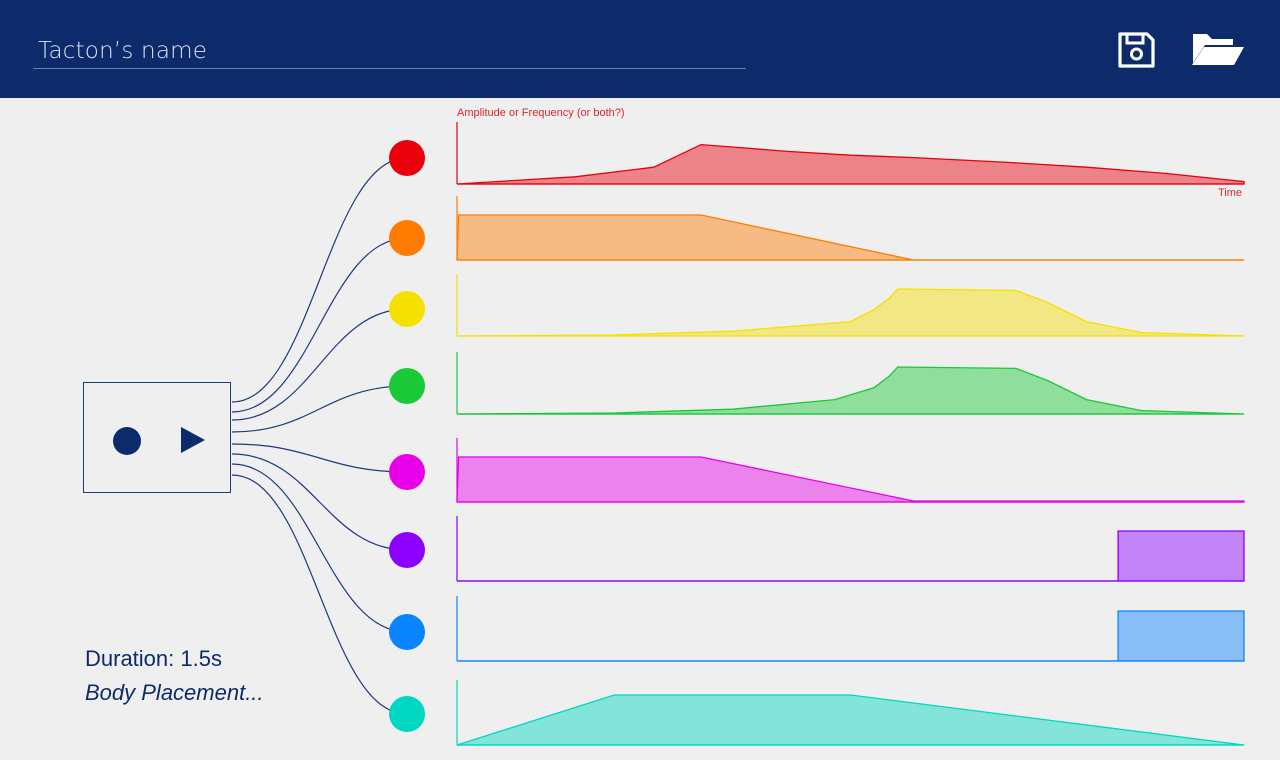 This screenshot has height=760, width=1280. I want to click on tacton-name-placeholder: Tacton’s name, so click(123, 51).